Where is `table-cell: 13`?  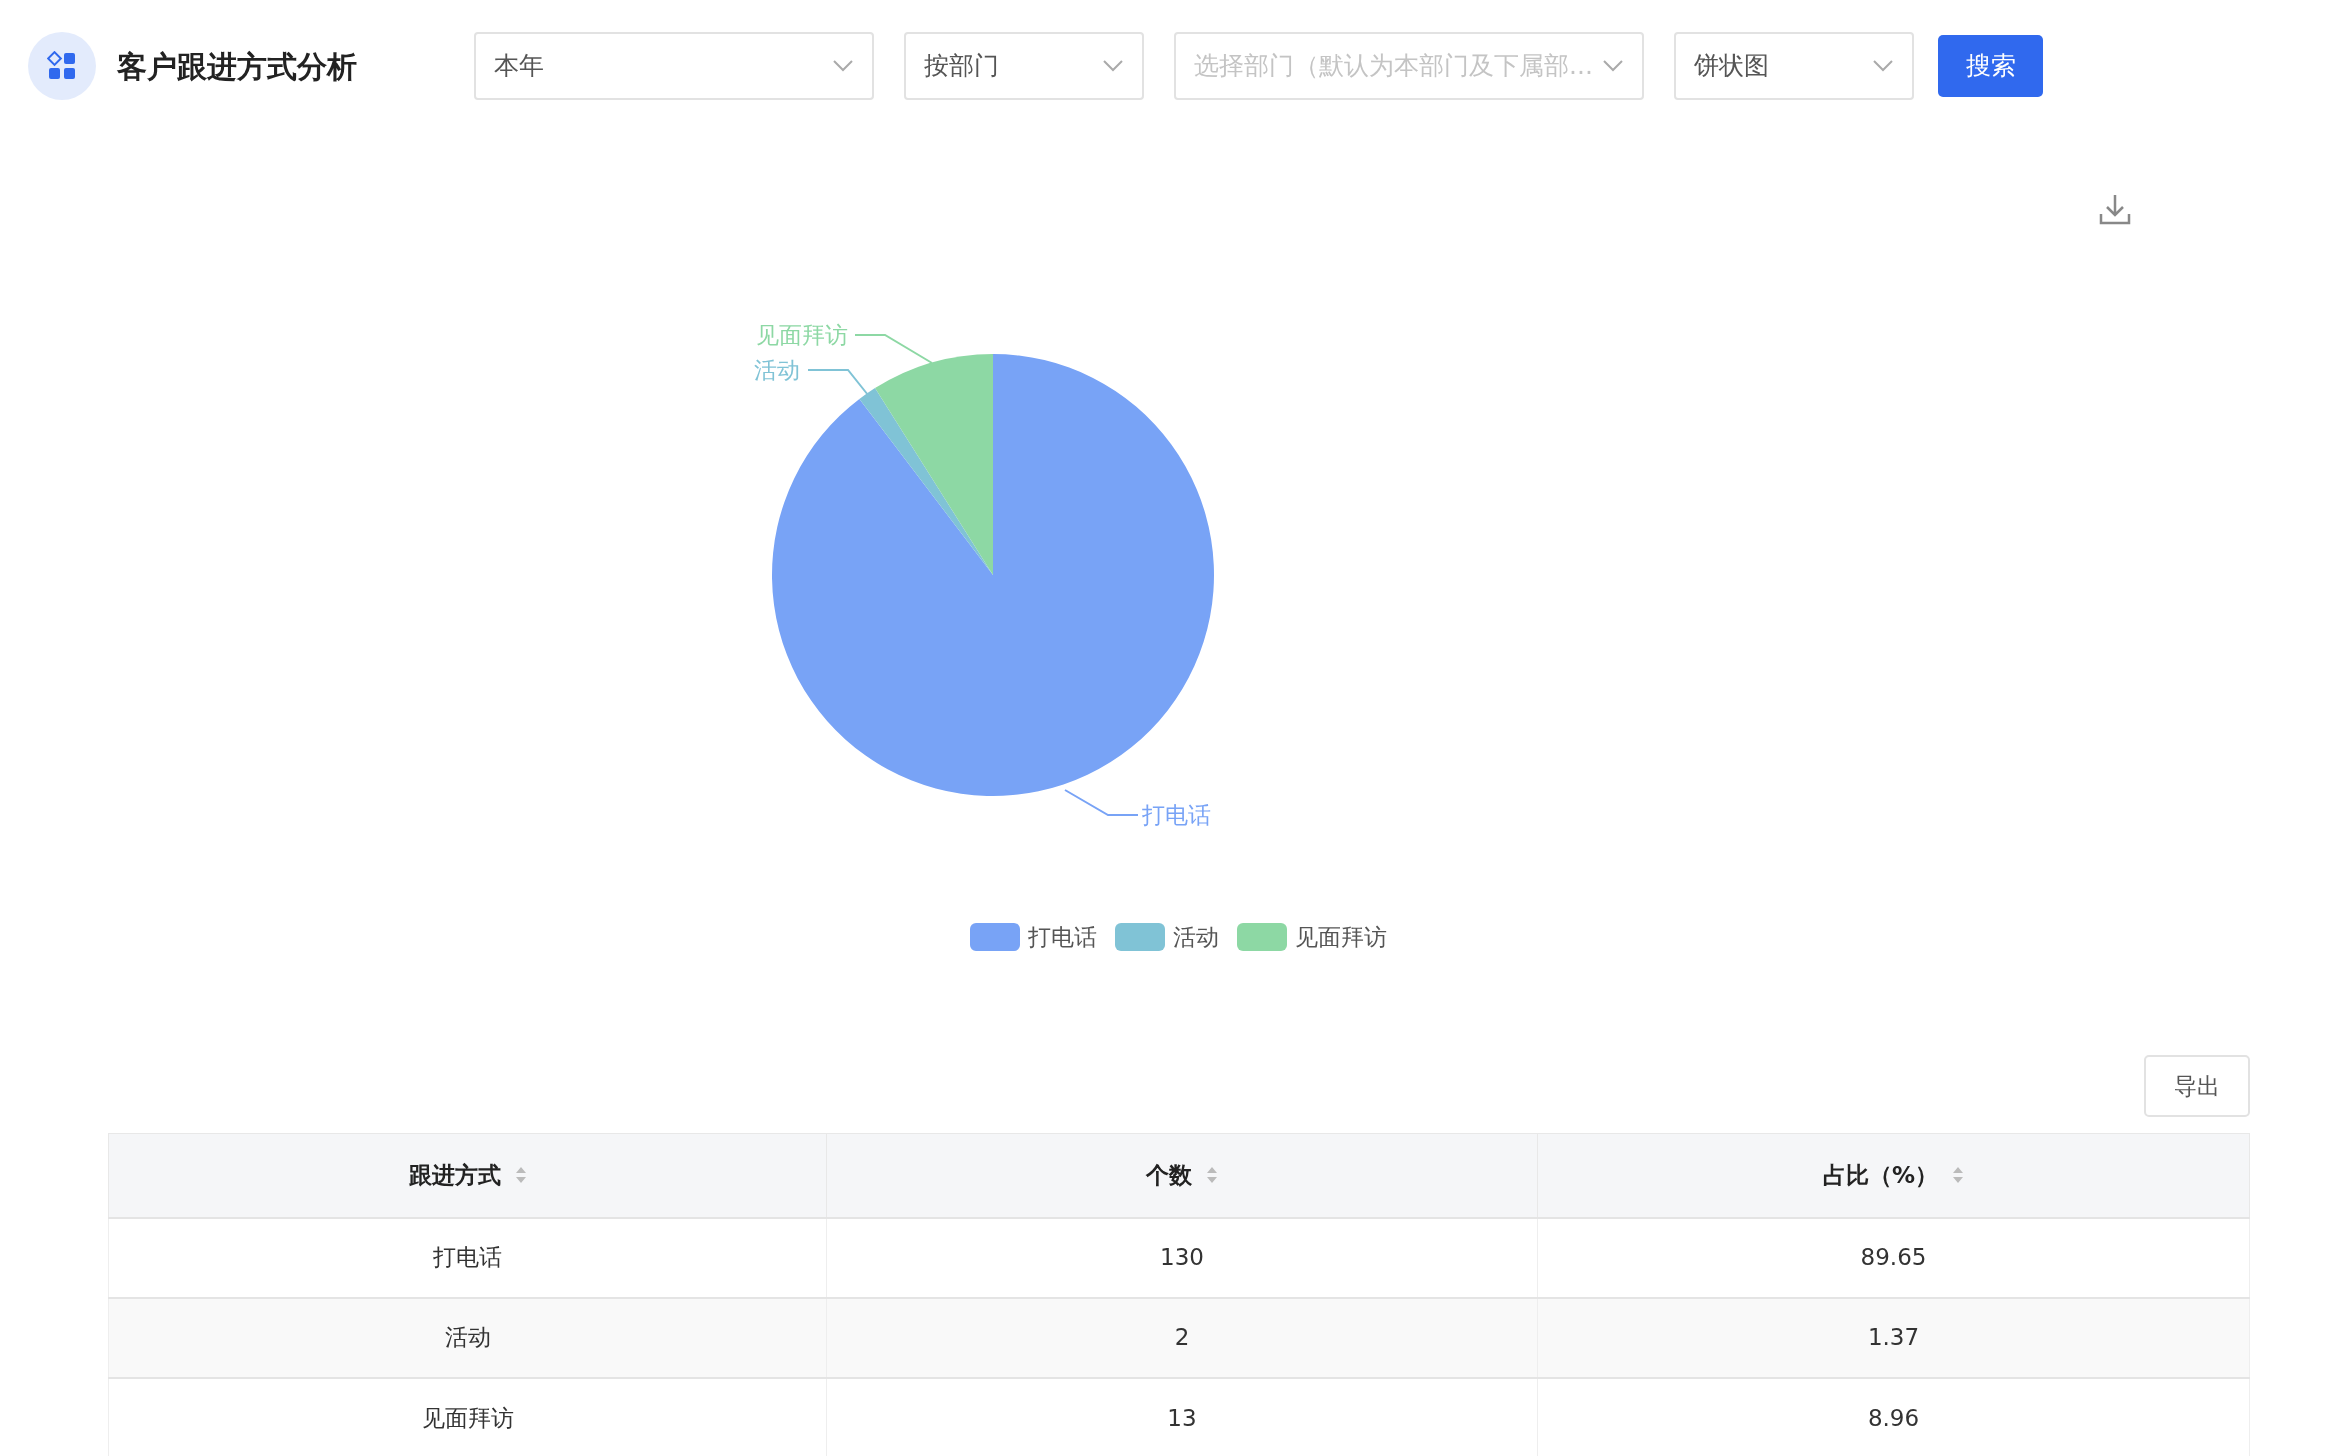
table-cell: 13 is located at coordinates (1182, 1416).